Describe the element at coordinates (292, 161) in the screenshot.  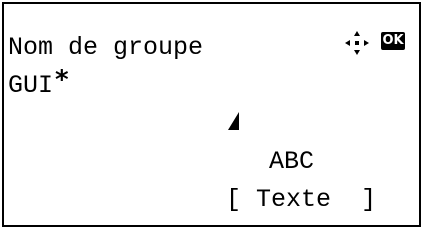
I see `input-mode-label: ABC` at that location.